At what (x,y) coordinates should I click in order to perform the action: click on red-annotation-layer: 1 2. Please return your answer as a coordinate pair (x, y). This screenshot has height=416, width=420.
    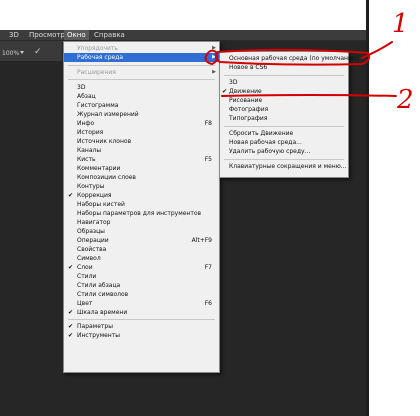
    Looking at the image, I should click on (309, 62).